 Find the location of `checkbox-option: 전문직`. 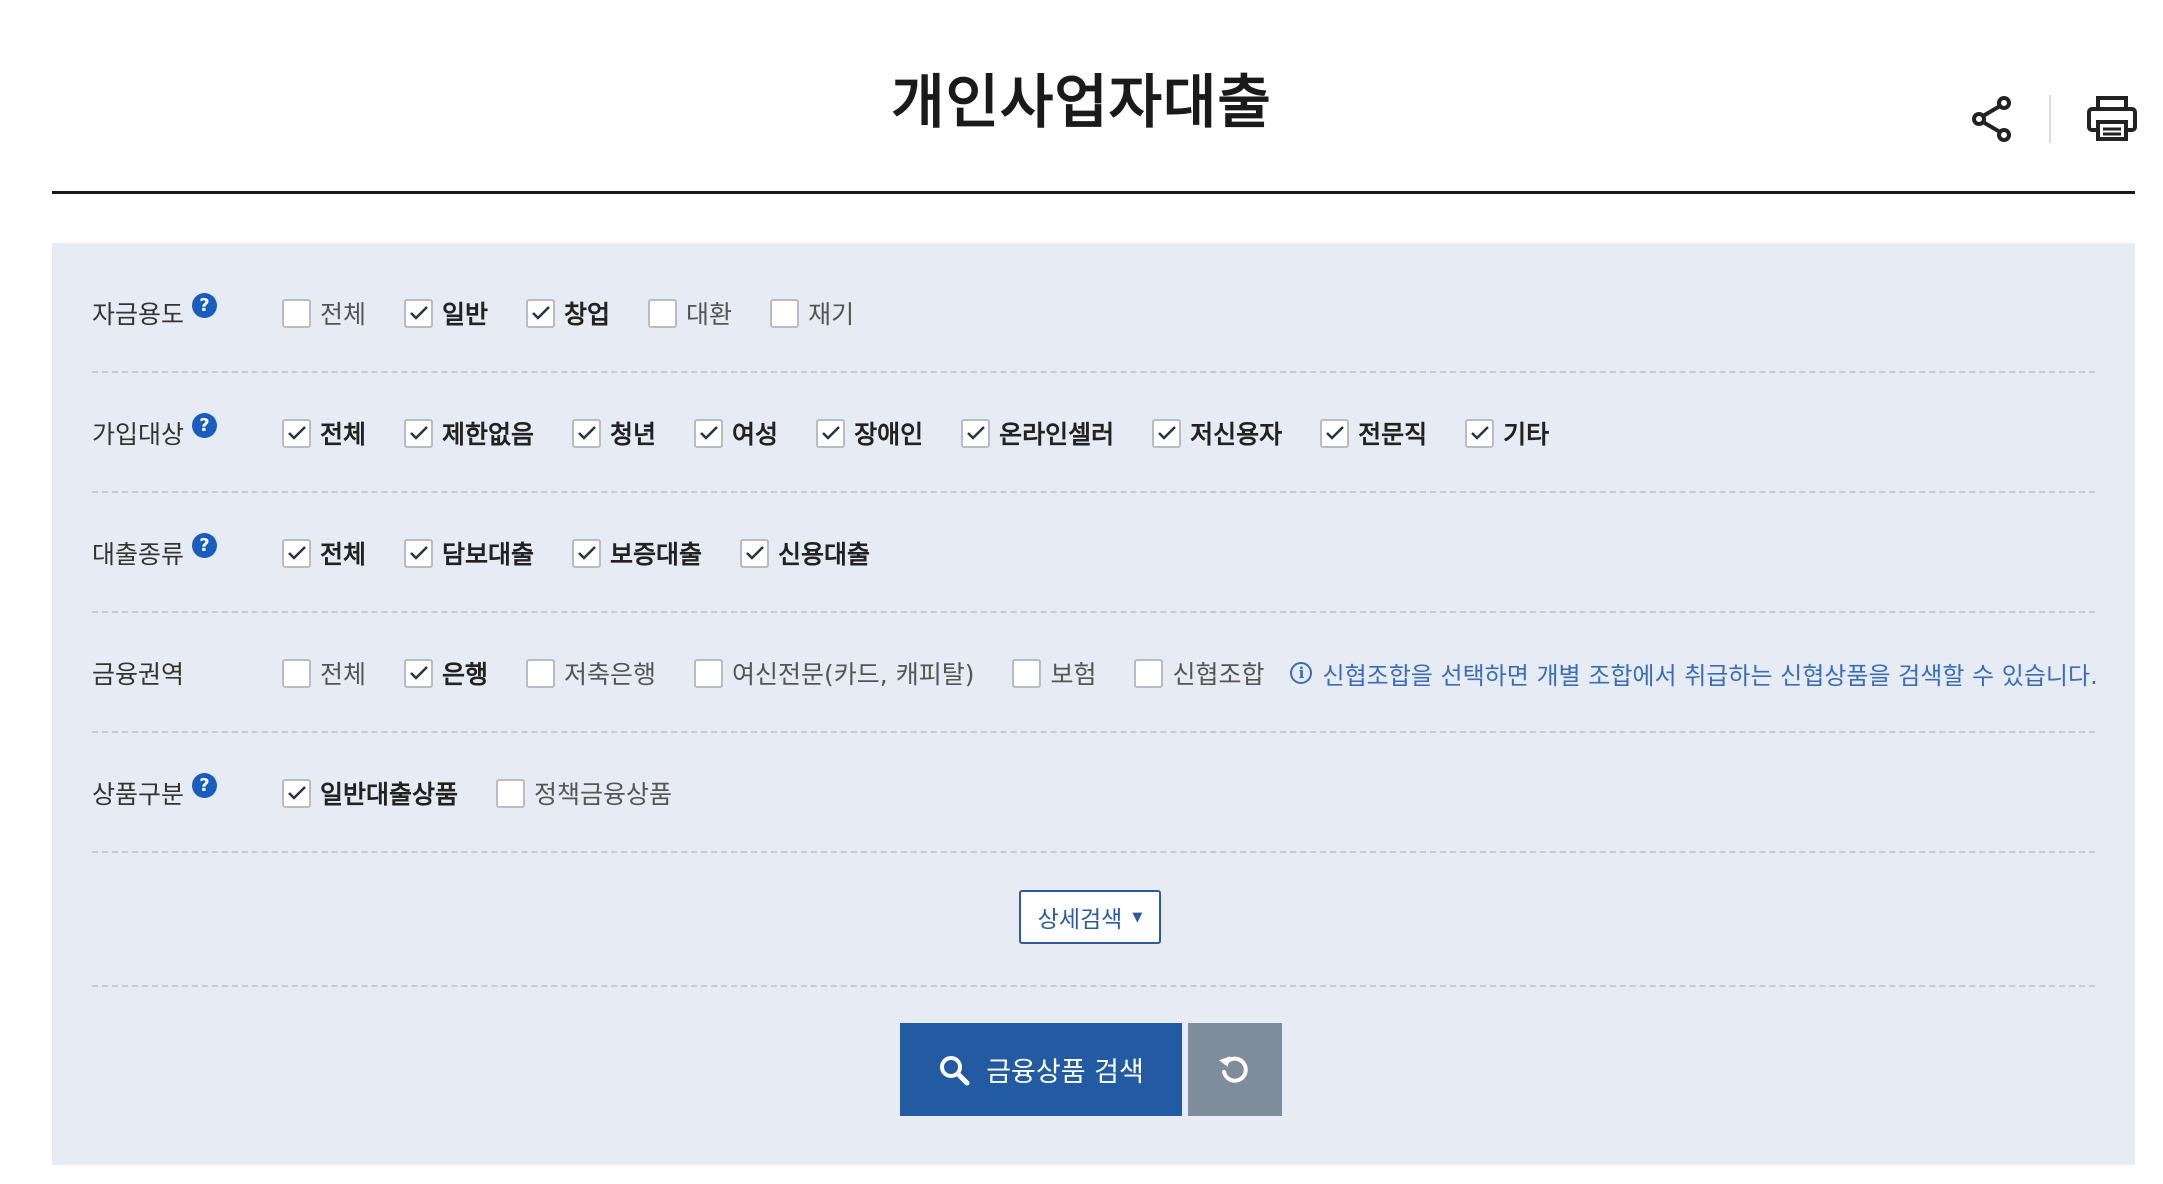

checkbox-option: 전문직 is located at coordinates (1373, 433).